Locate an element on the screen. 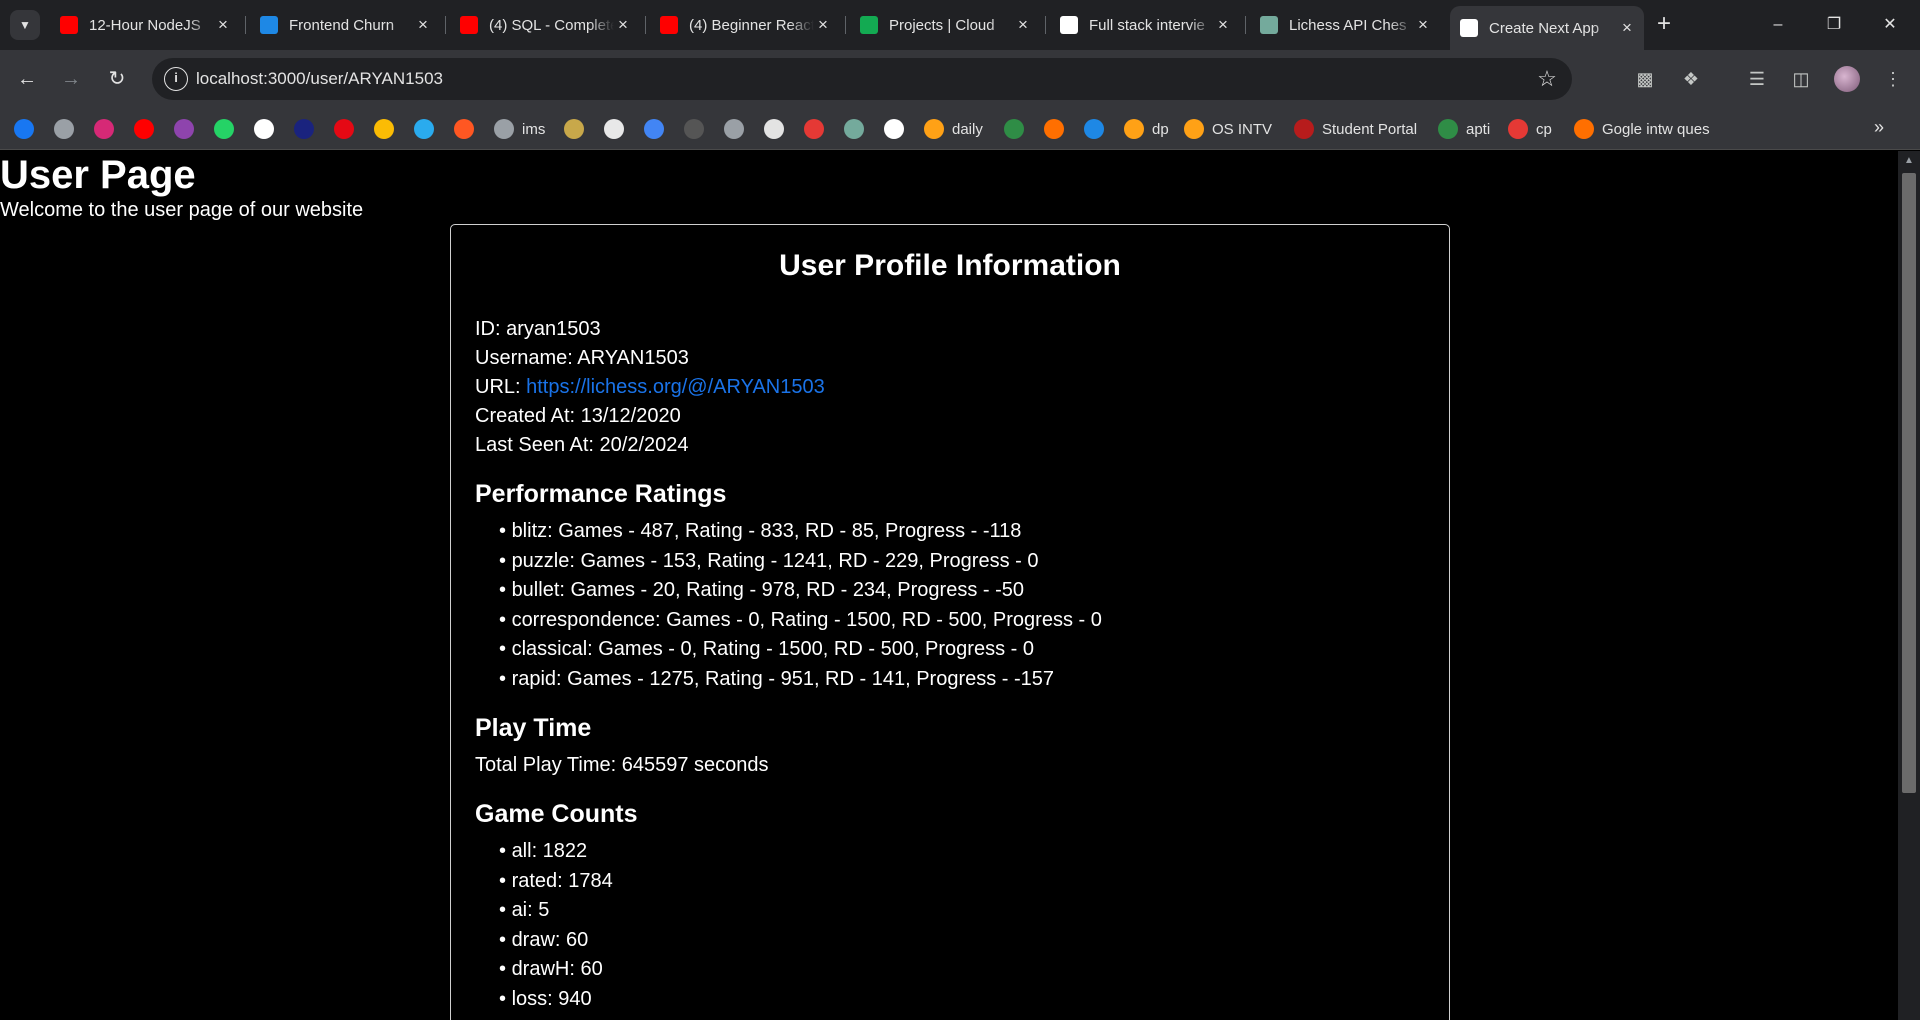 The width and height of the screenshot is (1920, 1020). bookmark-item: daily is located at coordinates (953, 129).